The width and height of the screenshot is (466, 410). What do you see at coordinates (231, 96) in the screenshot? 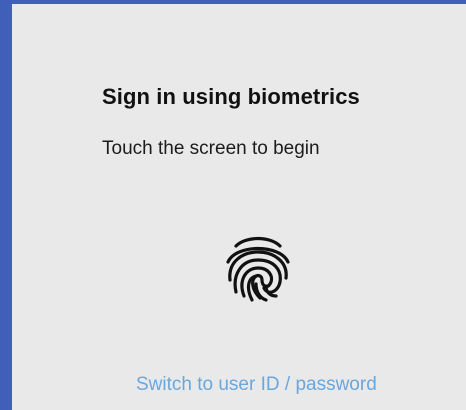
I see `dialog-title: Sign in using biometrics` at bounding box center [231, 96].